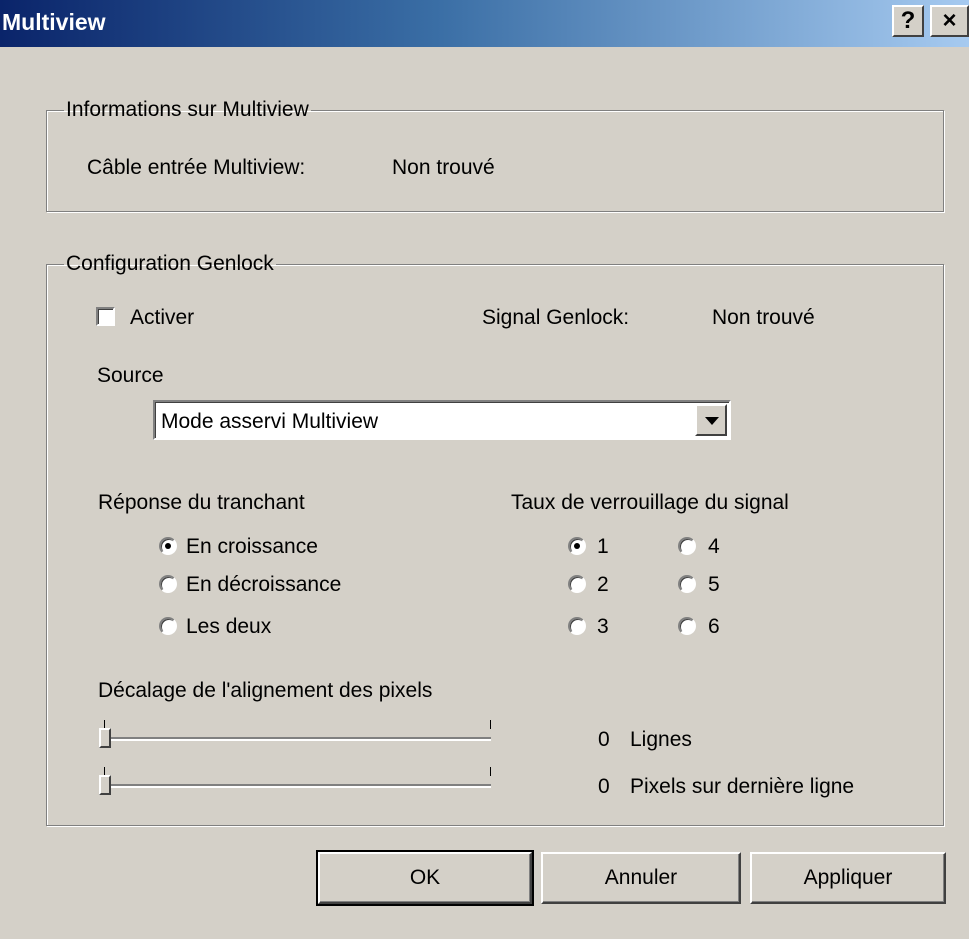 The image size is (969, 939). Describe the element at coordinates (270, 421) in the screenshot. I see `source-selected-value: Mode asservi Multiview` at that location.